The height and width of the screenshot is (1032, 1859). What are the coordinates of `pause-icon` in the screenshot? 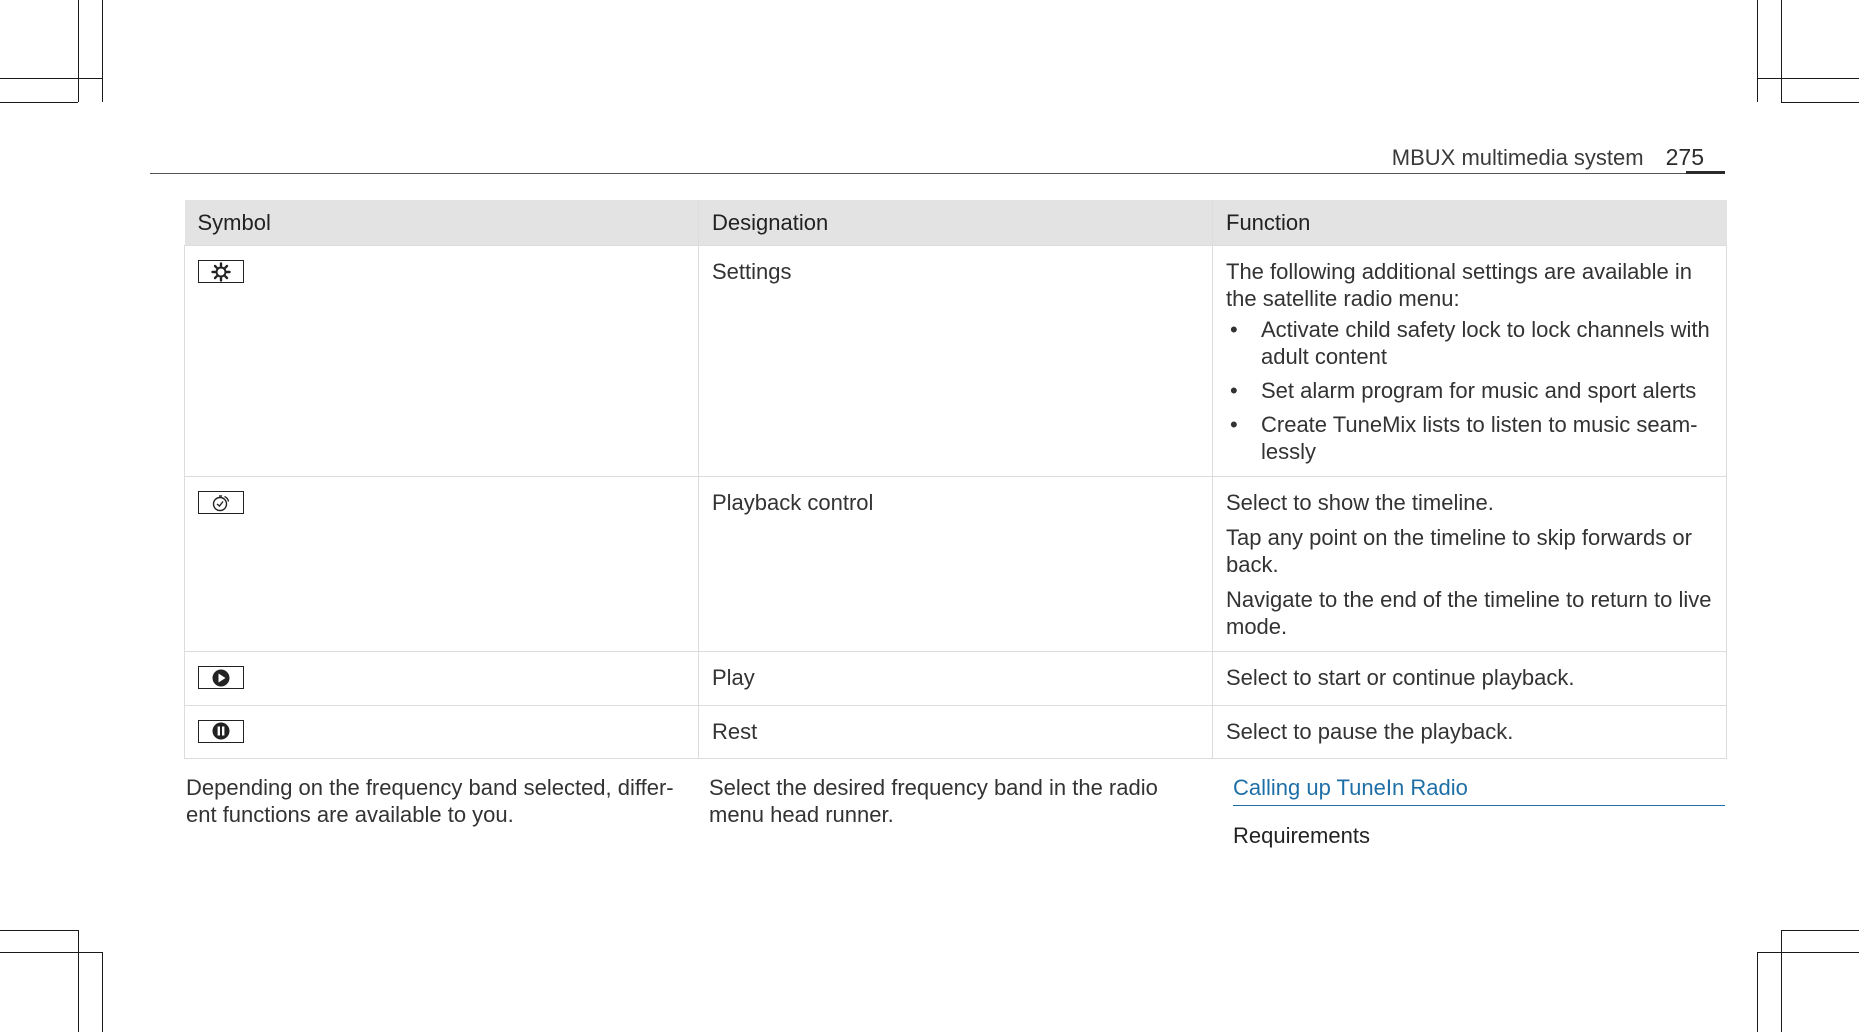 It's located at (221, 731).